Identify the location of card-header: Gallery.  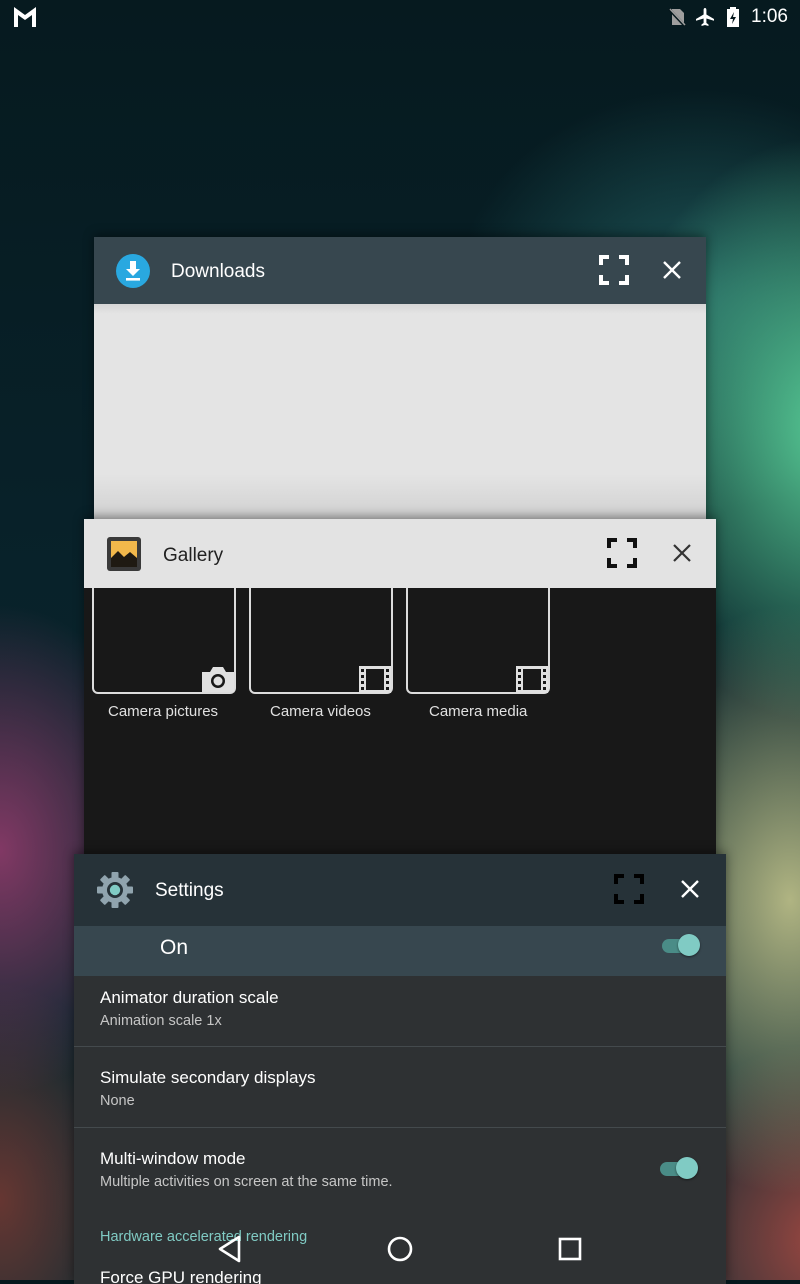
(400, 553).